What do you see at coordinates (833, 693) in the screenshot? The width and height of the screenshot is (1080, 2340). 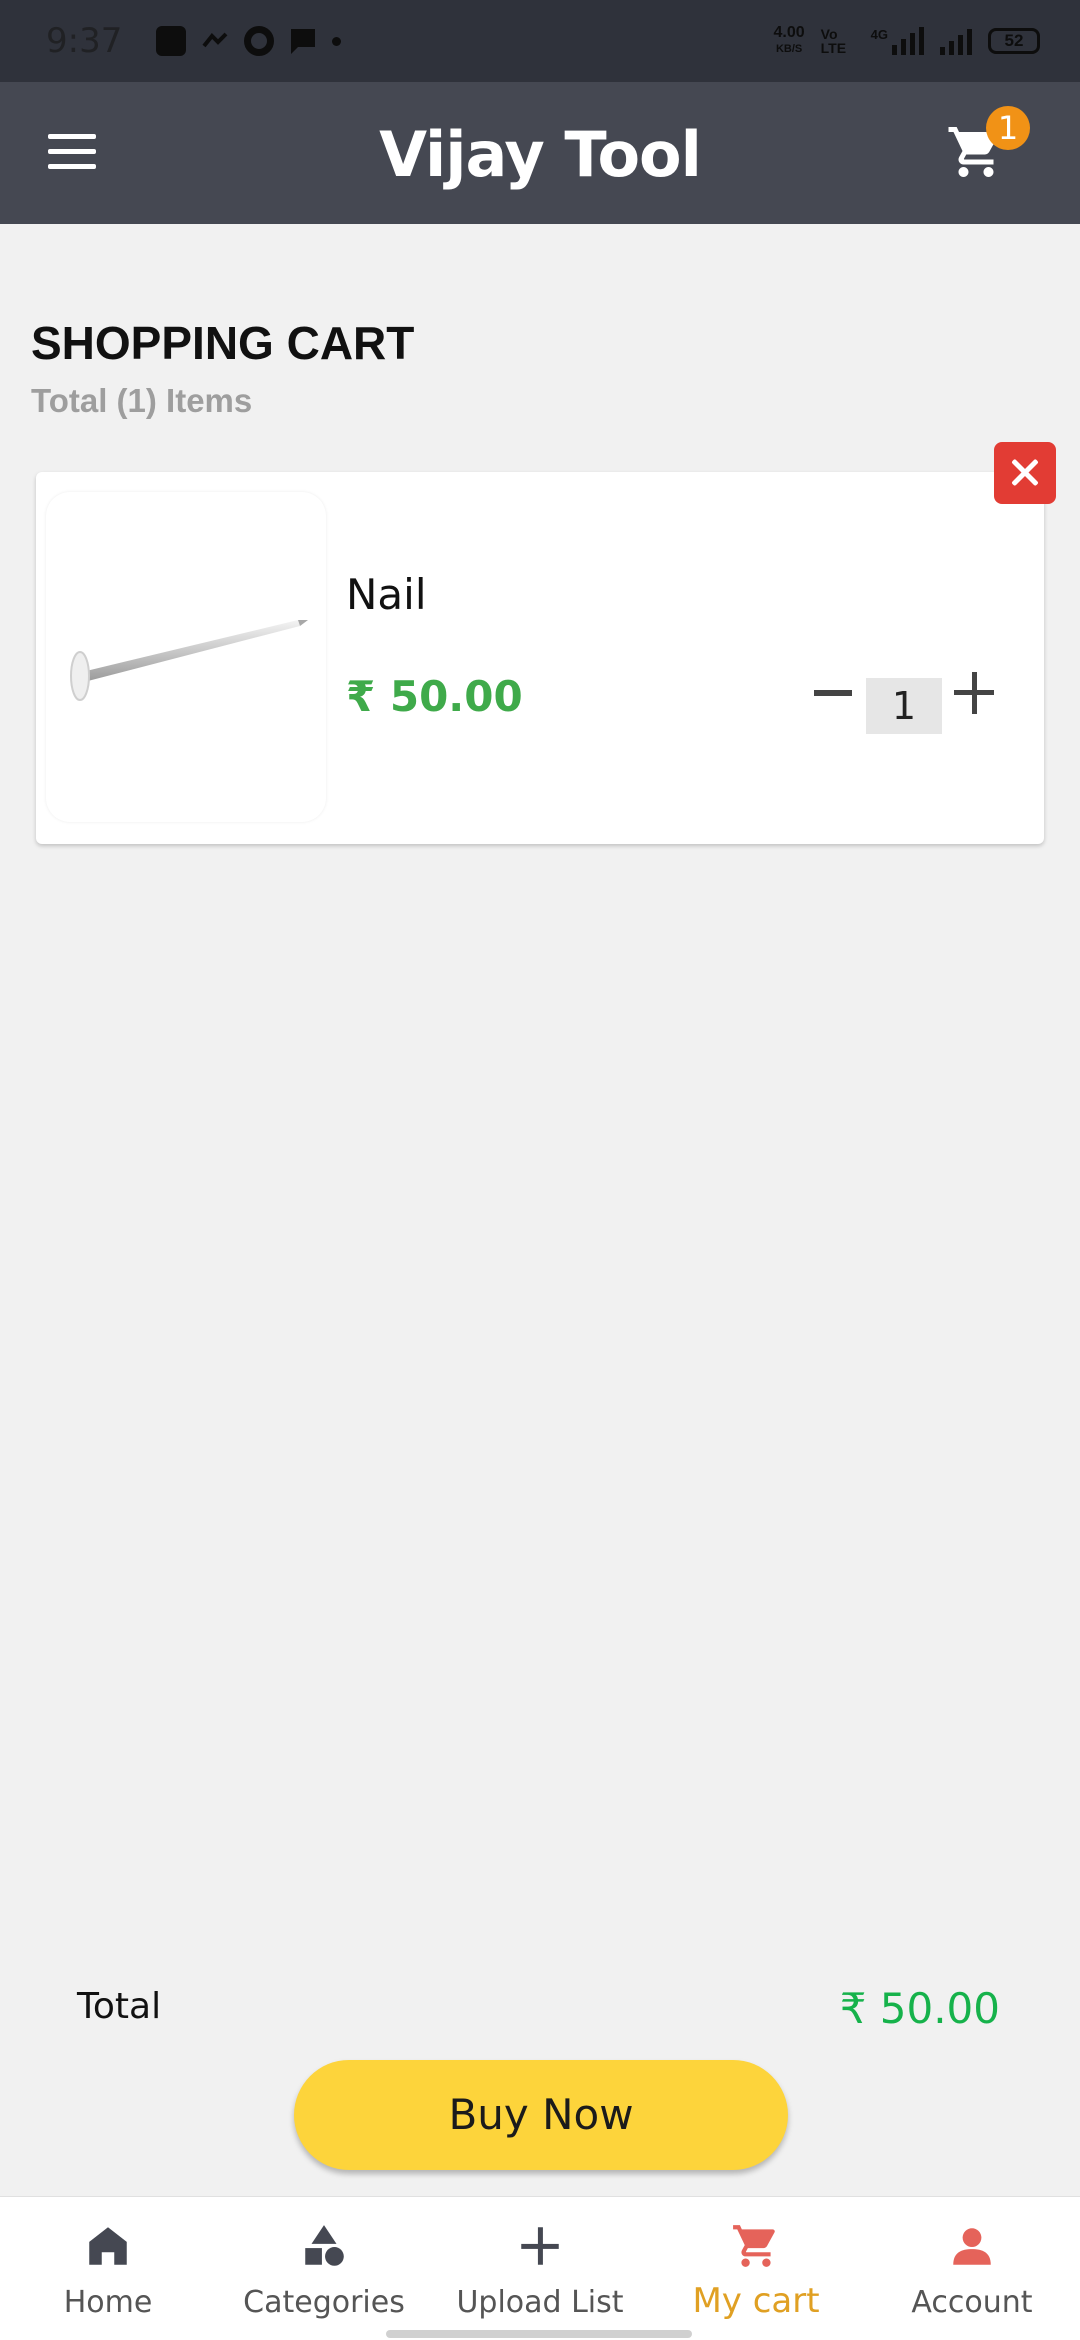 I see `quantity-decrease-button` at bounding box center [833, 693].